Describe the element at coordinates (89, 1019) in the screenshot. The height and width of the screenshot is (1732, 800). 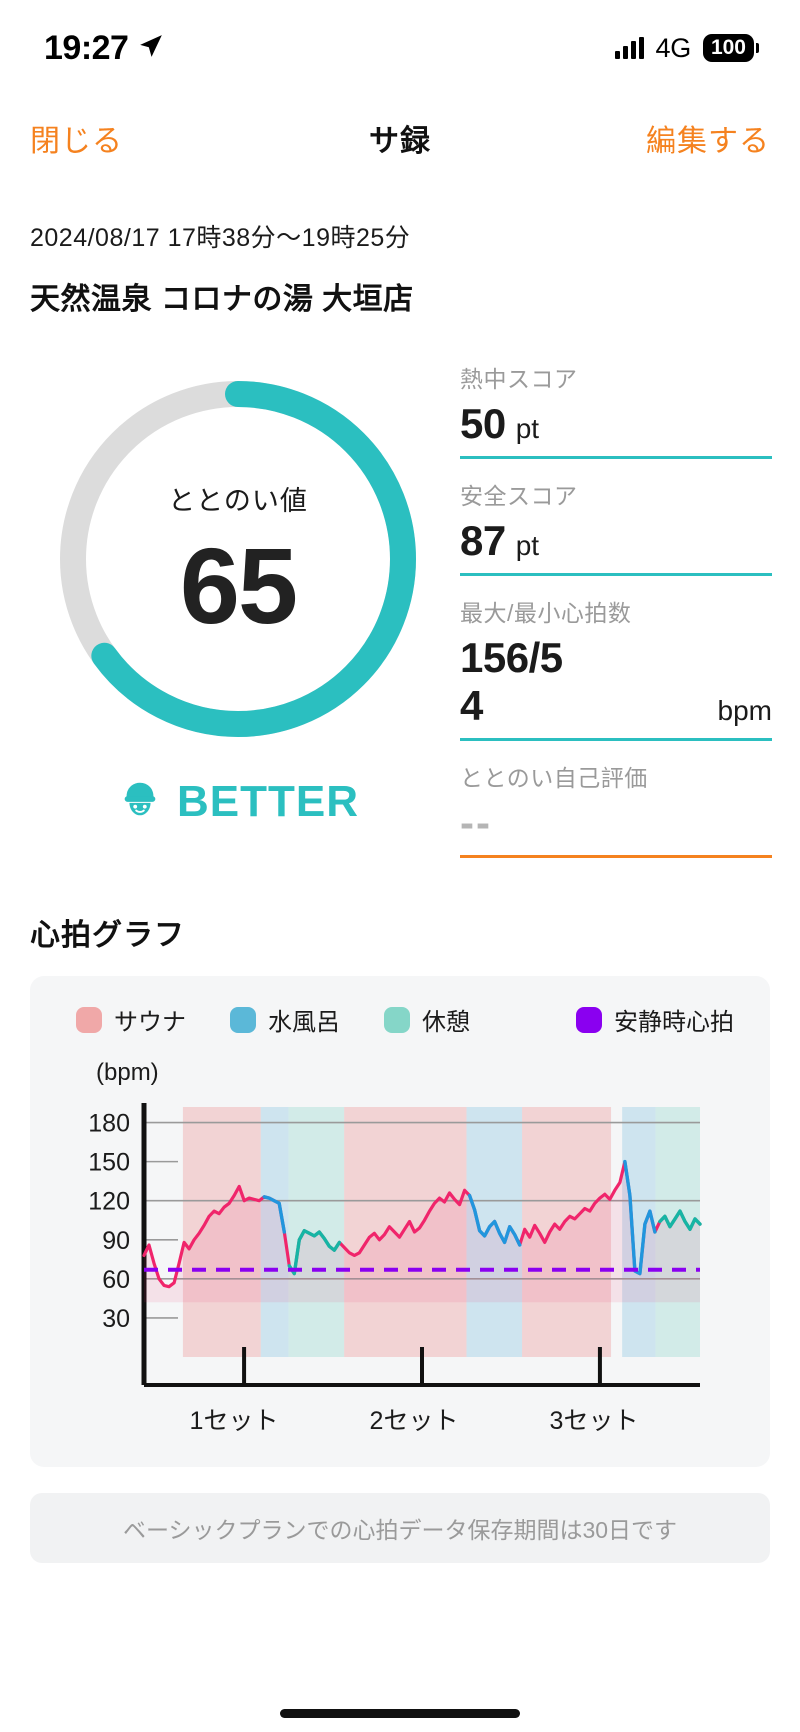
I see `legend-swatch-sauna` at that location.